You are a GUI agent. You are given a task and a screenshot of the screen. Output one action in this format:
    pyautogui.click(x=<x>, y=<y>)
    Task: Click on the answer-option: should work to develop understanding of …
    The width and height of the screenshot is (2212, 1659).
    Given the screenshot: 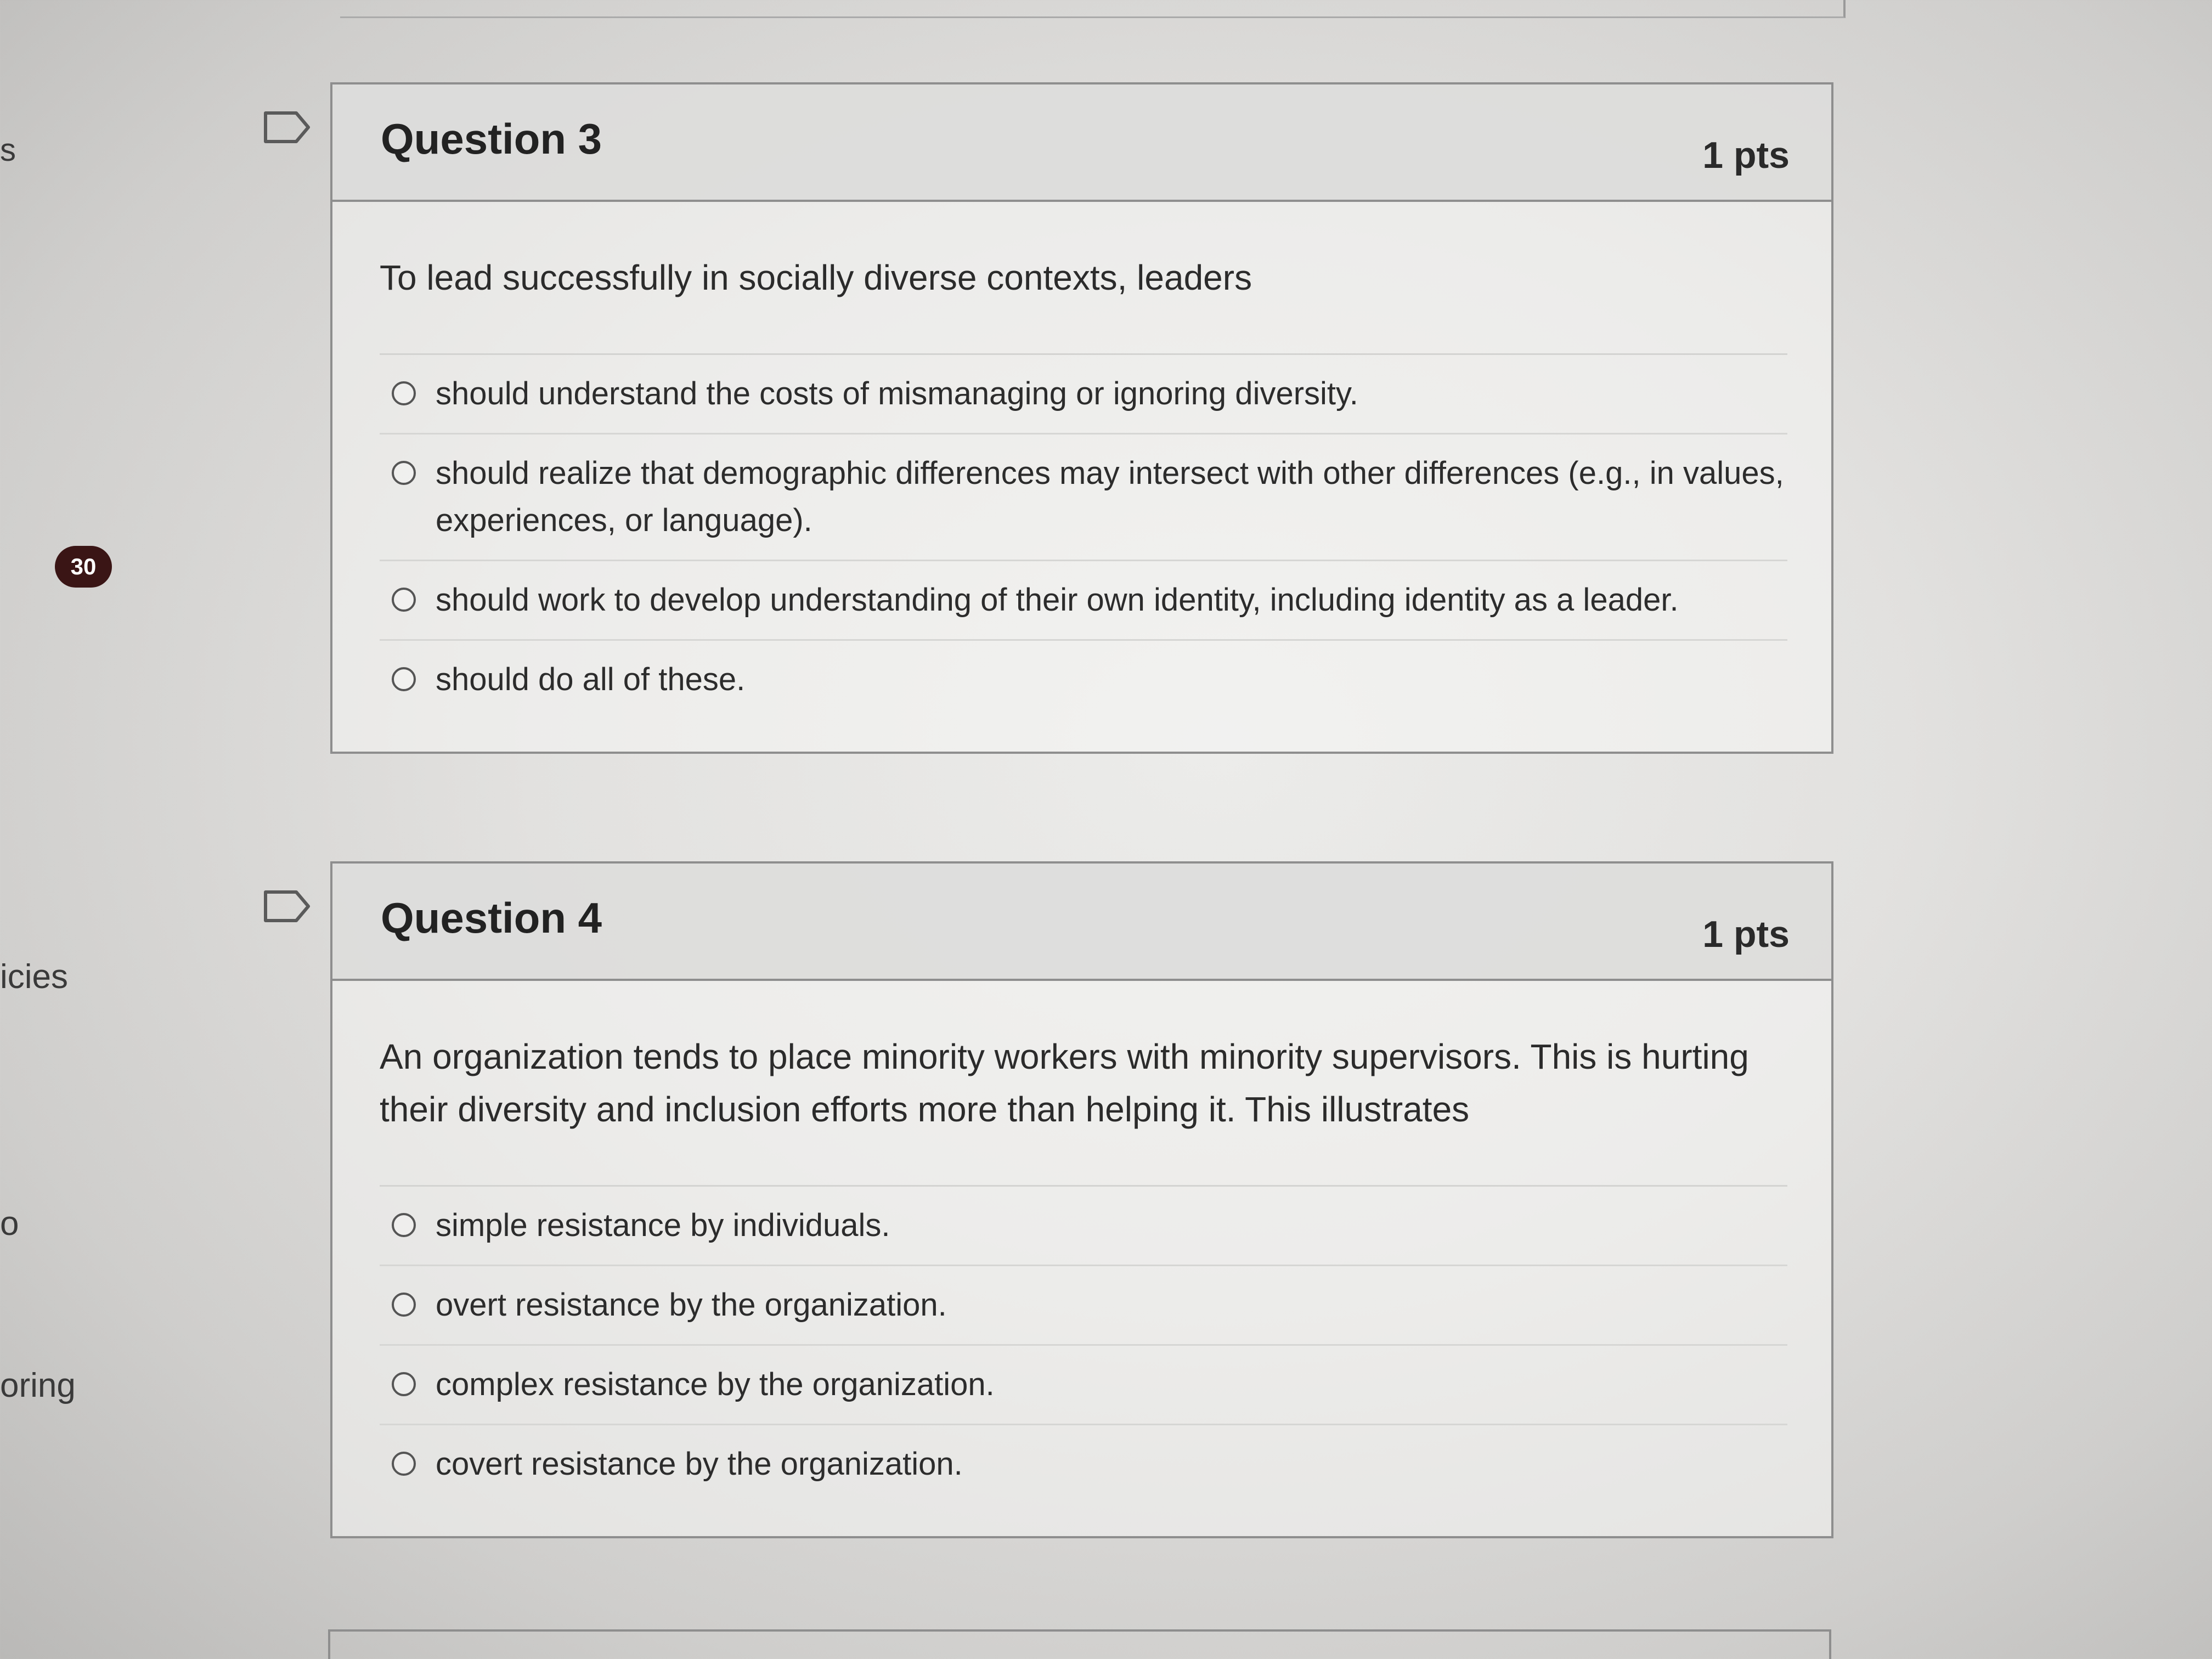 What is the action you would take?
    pyautogui.click(x=1083, y=601)
    